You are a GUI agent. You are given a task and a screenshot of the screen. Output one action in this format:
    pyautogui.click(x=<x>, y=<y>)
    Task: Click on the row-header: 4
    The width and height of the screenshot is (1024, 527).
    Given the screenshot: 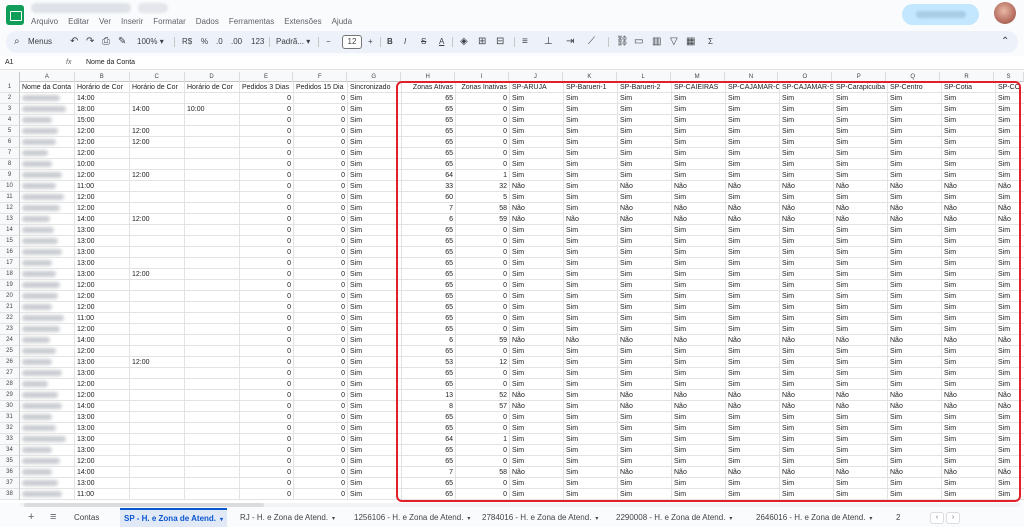 What is the action you would take?
    pyautogui.click(x=10, y=120)
    